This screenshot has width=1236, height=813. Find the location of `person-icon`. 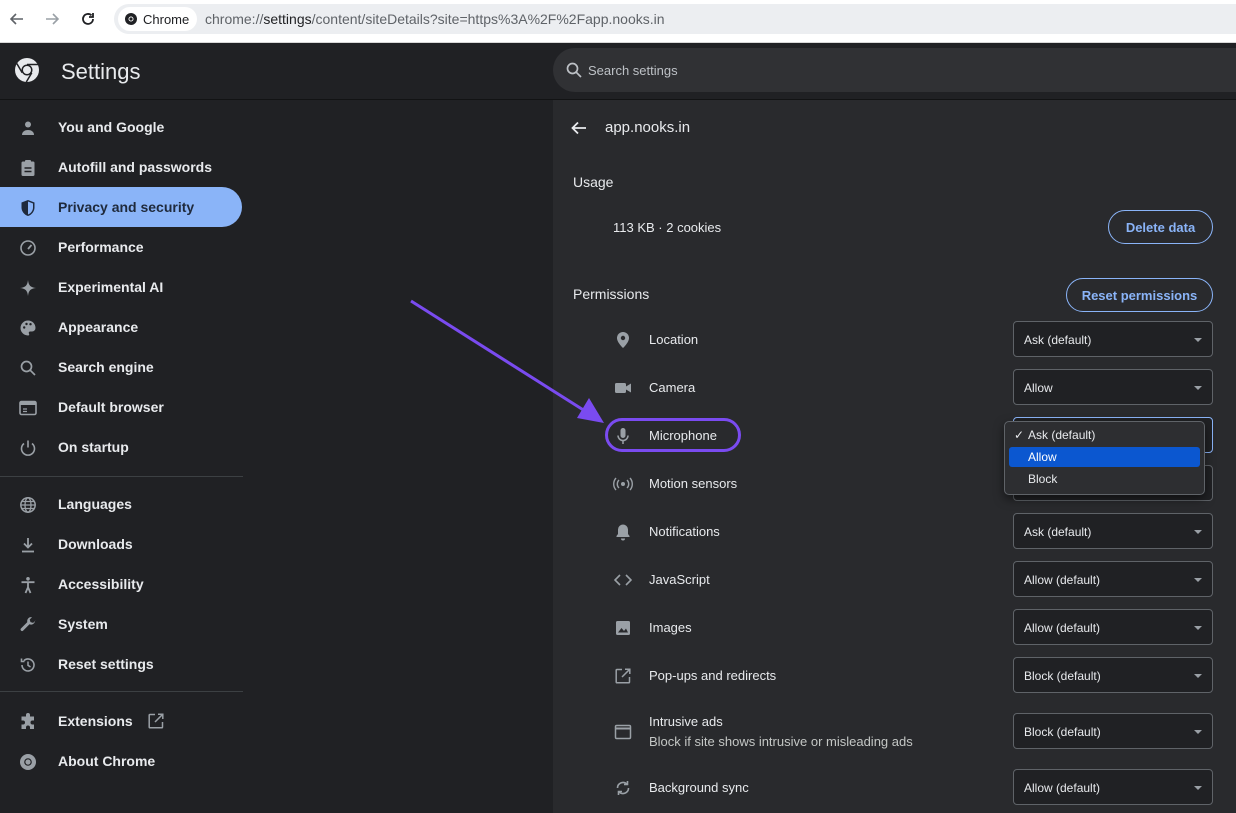

person-icon is located at coordinates (28, 128).